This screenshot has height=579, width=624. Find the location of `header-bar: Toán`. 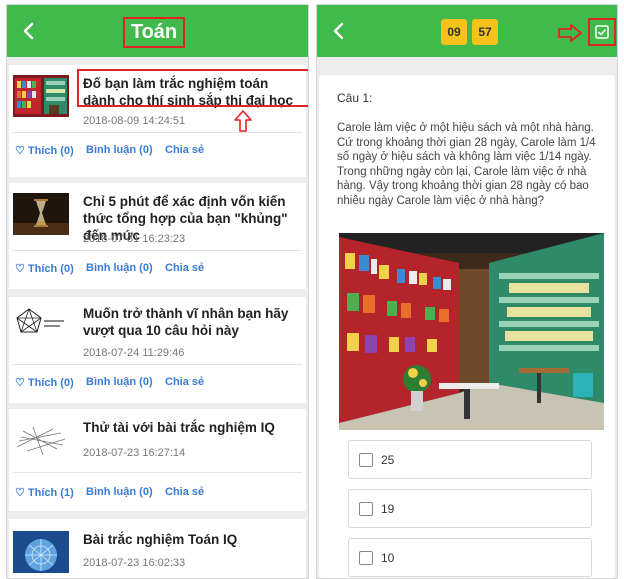

header-bar: Toán is located at coordinates (157, 31).